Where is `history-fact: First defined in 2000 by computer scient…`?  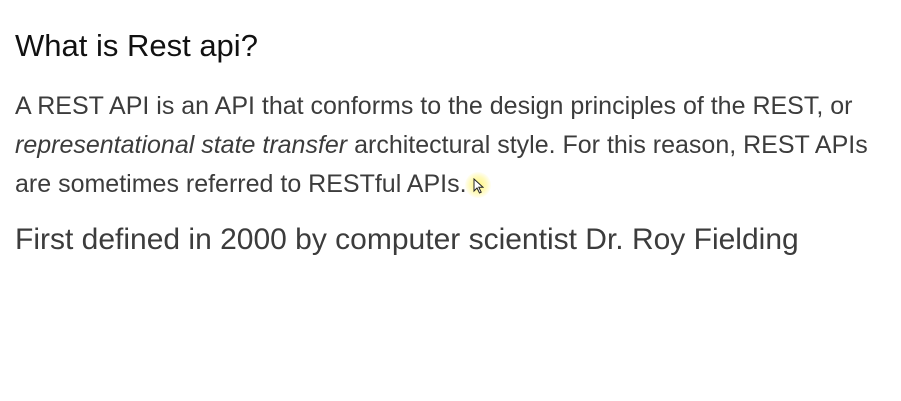
history-fact: First defined in 2000 by computer scient… is located at coordinates (407, 239).